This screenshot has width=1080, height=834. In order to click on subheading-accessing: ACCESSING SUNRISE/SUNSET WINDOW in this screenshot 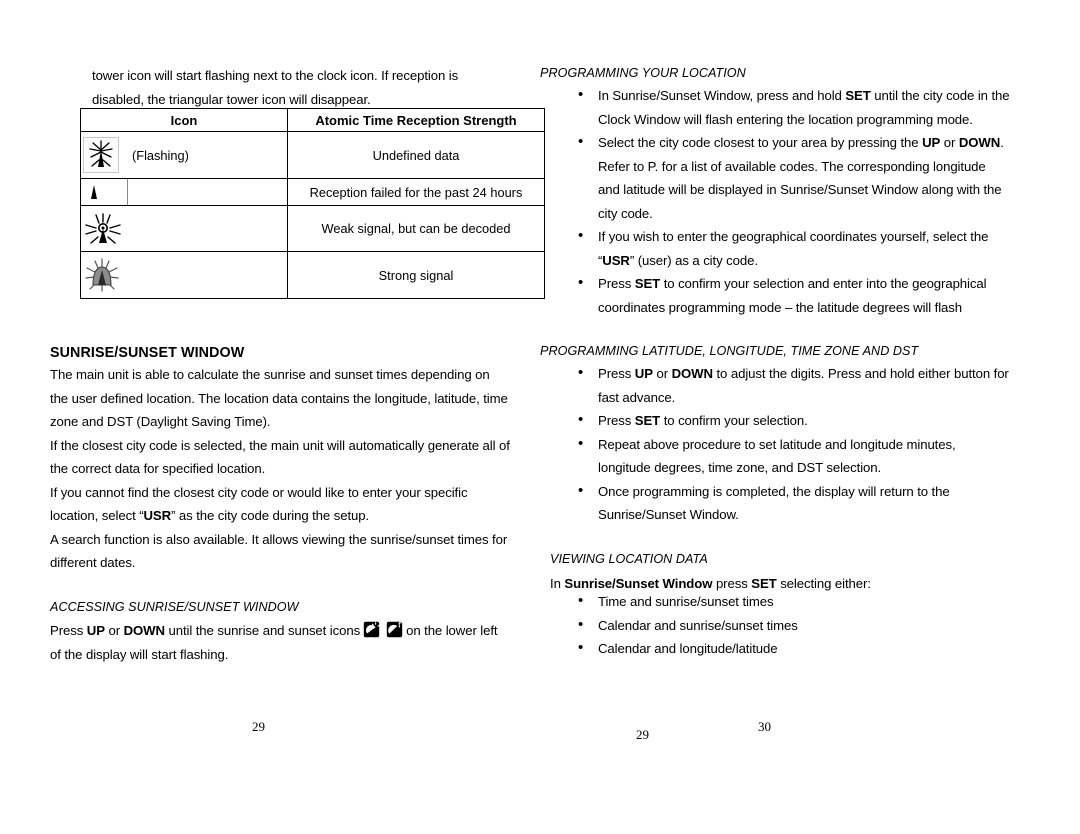, I will do `click(174, 607)`.